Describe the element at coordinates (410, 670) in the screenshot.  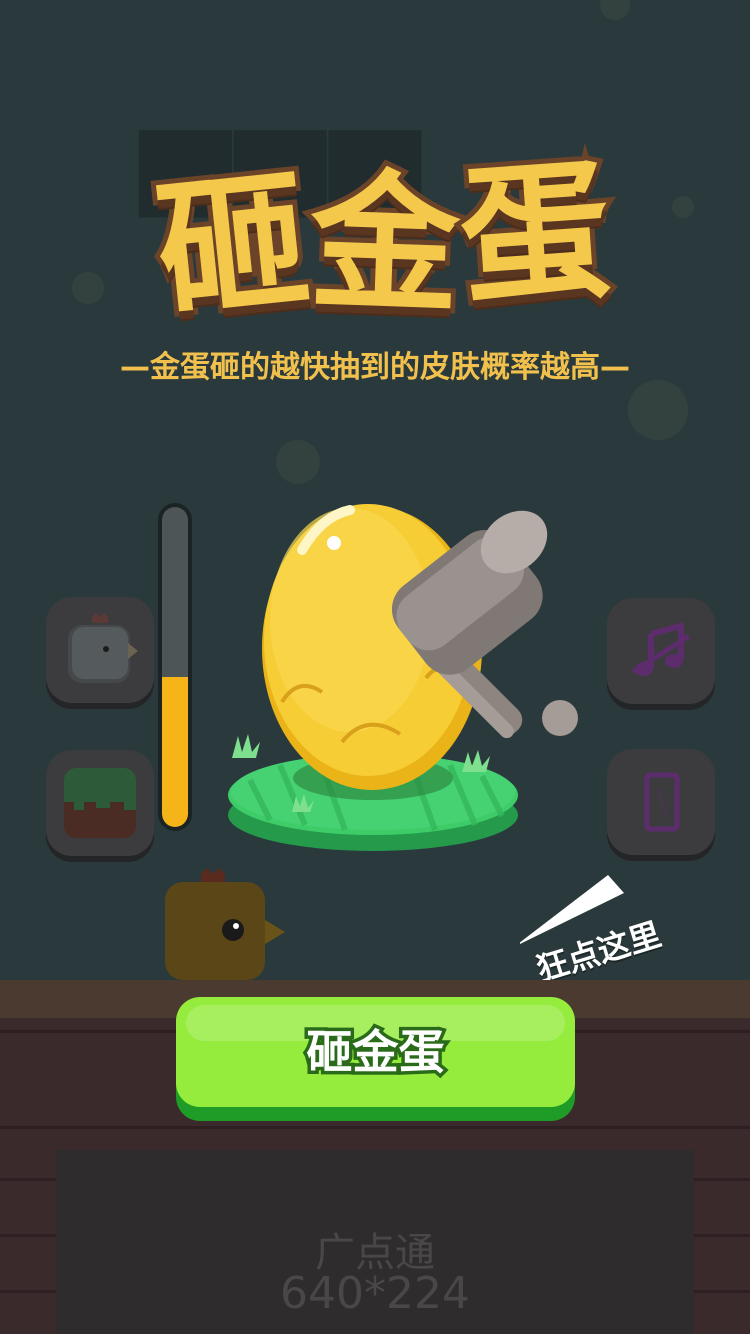
I see `golden-egg-scene` at that location.